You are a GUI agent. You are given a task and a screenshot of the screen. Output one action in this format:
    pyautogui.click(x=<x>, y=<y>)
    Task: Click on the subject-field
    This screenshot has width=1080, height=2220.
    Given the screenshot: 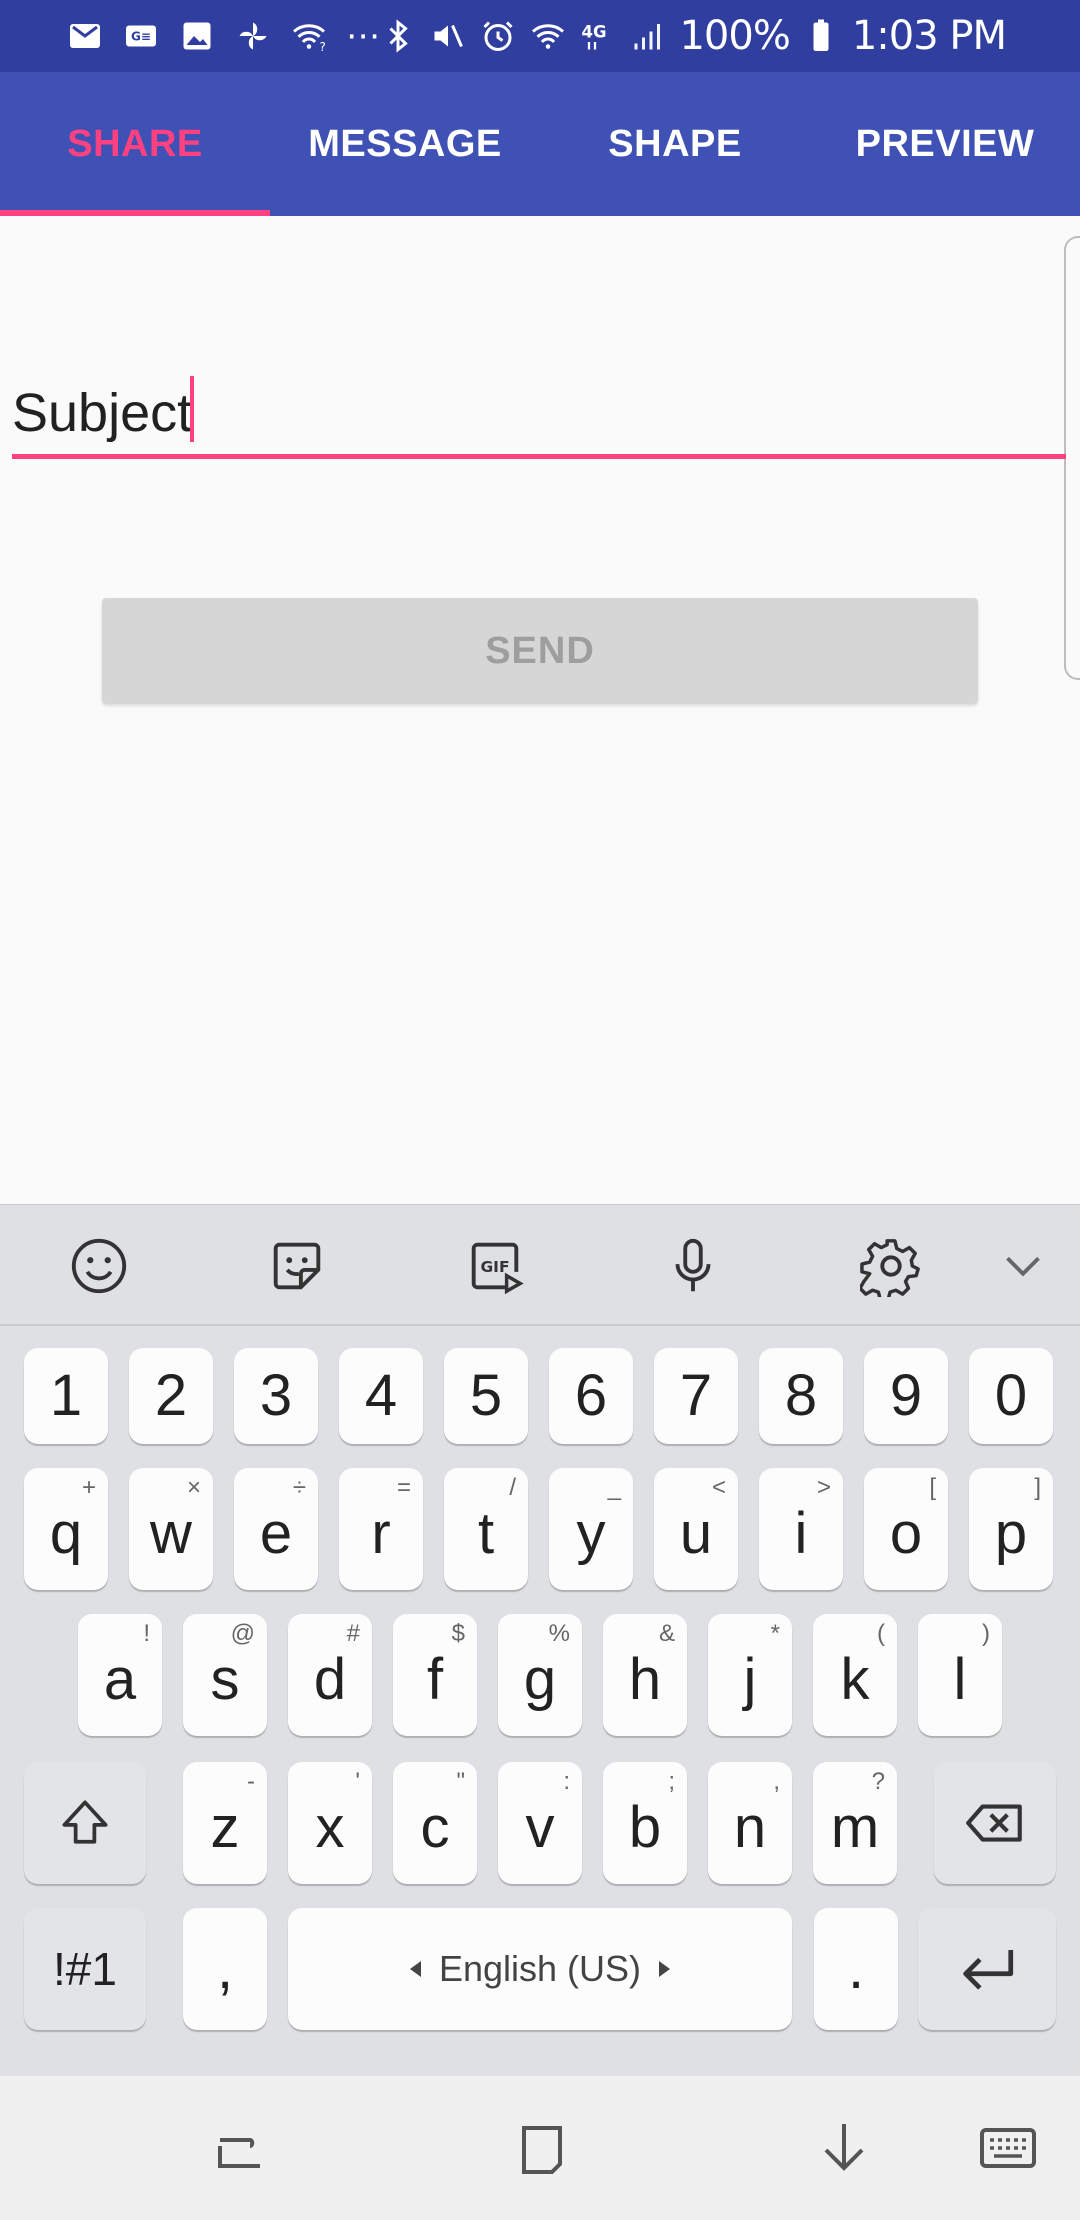 What is the action you would take?
    pyautogui.click(x=539, y=415)
    